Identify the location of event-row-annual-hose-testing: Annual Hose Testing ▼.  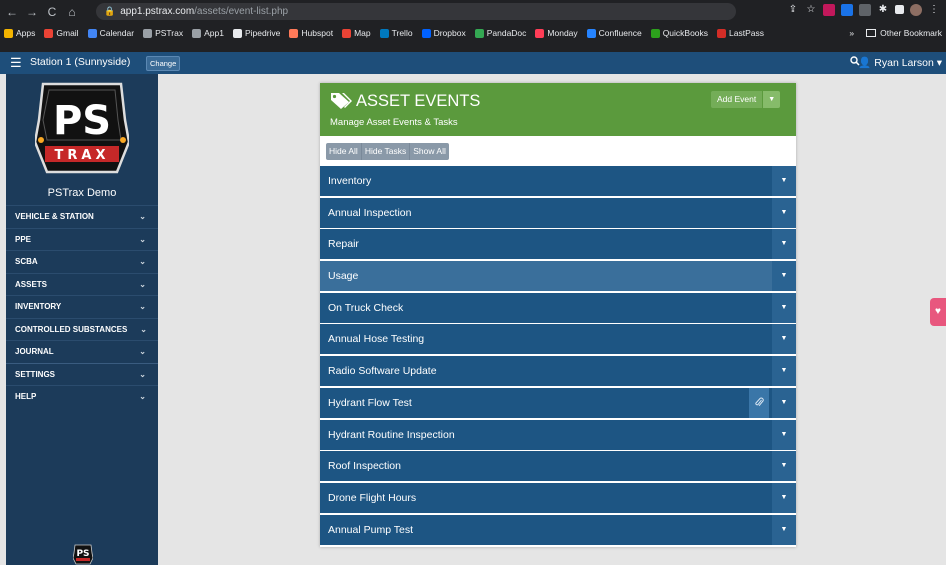
(558, 339).